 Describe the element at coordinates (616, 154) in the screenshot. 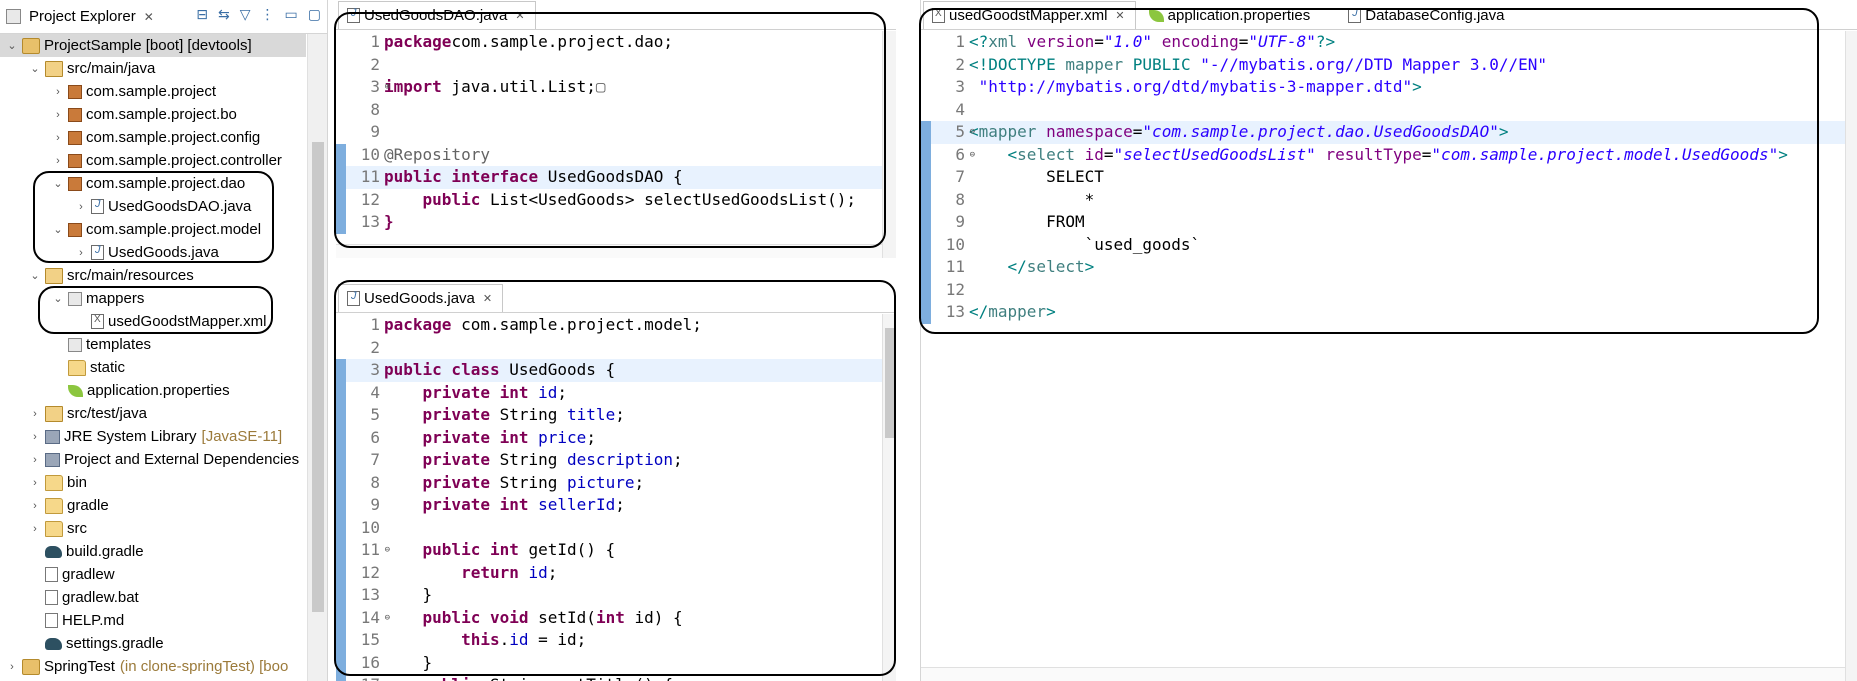

I see `code-line: 10 @Repository` at that location.